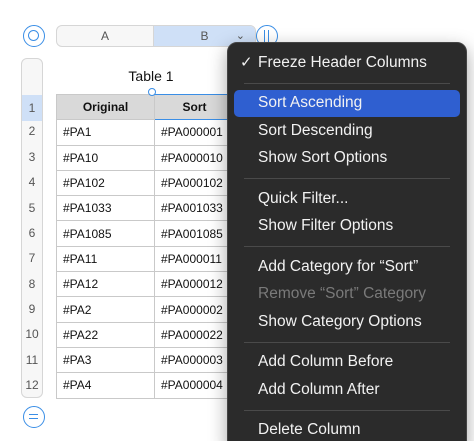 The width and height of the screenshot is (474, 441). I want to click on table-row: #PA22 #PA000022, so click(145, 334).